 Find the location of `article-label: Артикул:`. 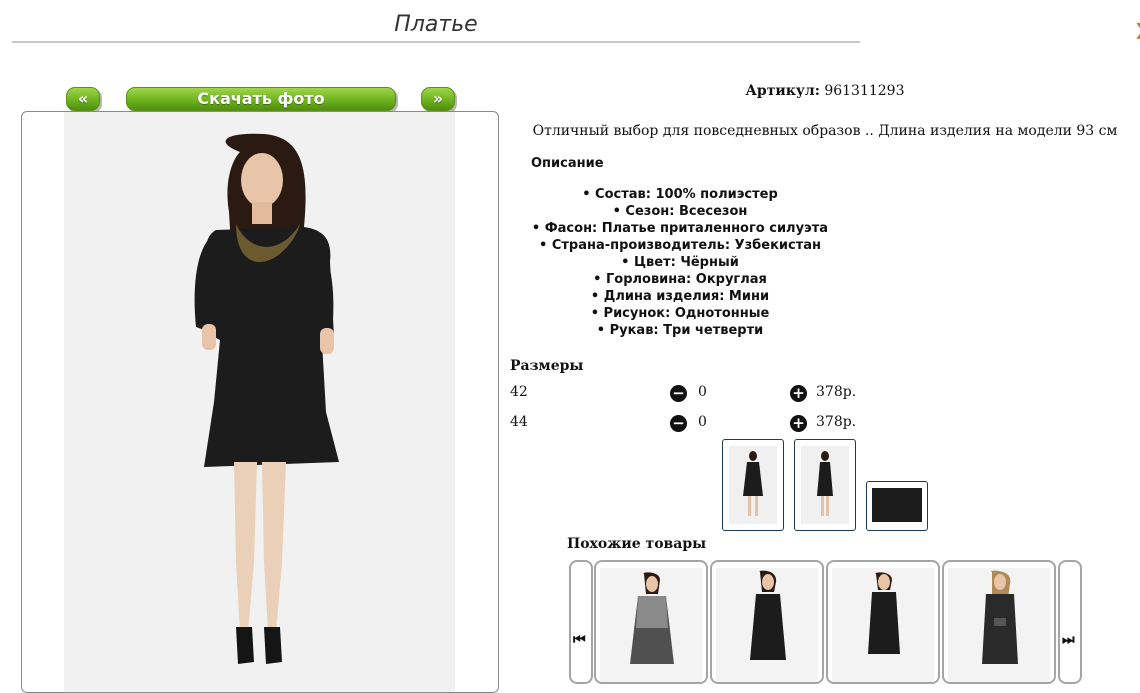

article-label: Артикул: is located at coordinates (782, 91).